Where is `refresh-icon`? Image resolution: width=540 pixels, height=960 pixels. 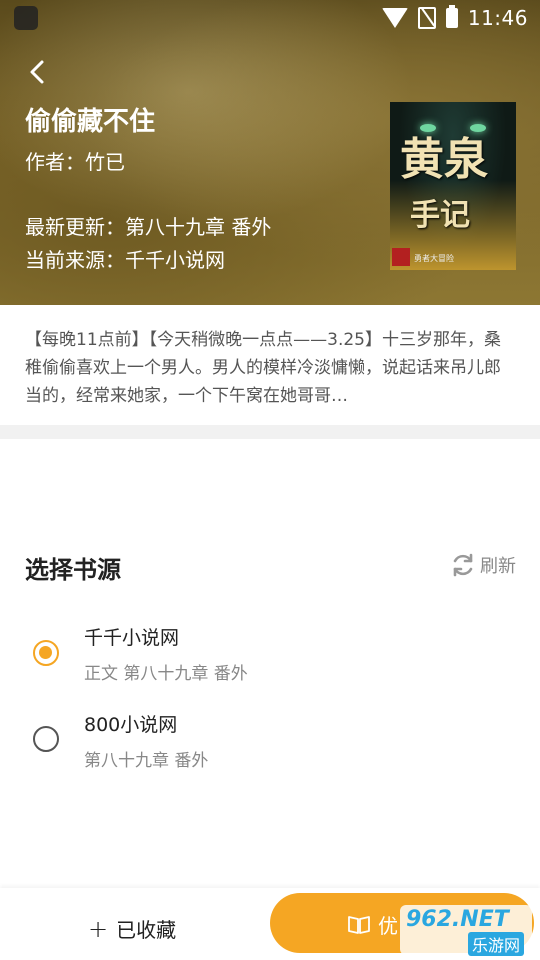
refresh-icon is located at coordinates (463, 565).